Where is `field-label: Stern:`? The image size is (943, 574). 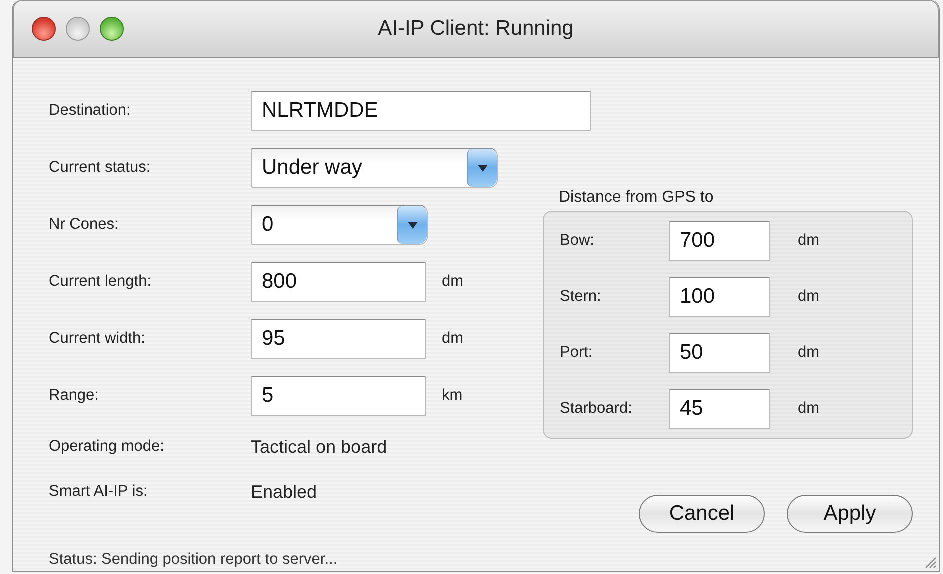 field-label: Stern: is located at coordinates (581, 297).